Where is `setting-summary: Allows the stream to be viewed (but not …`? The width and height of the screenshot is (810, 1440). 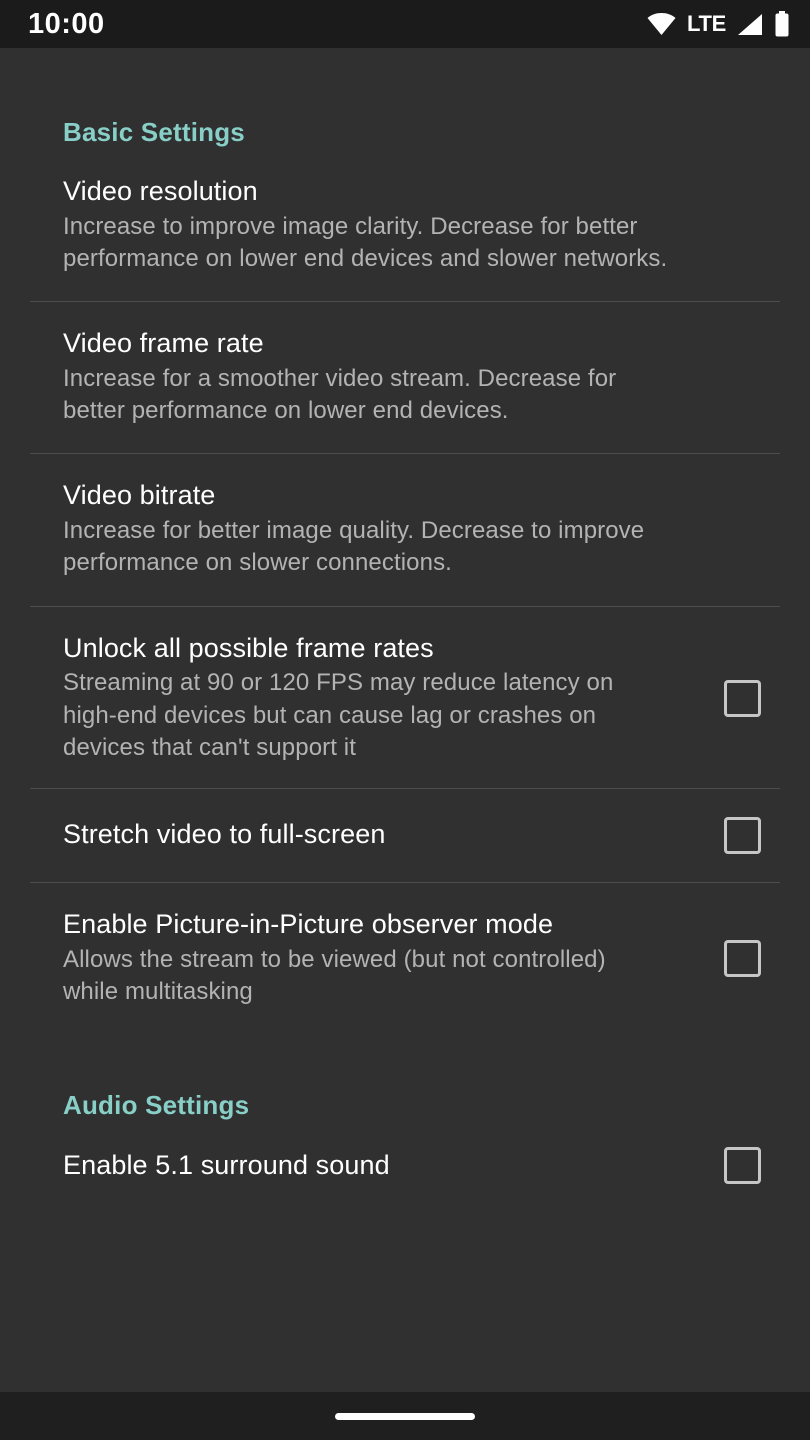 setting-summary: Allows the stream to be viewed (but not … is located at coordinates (334, 975).